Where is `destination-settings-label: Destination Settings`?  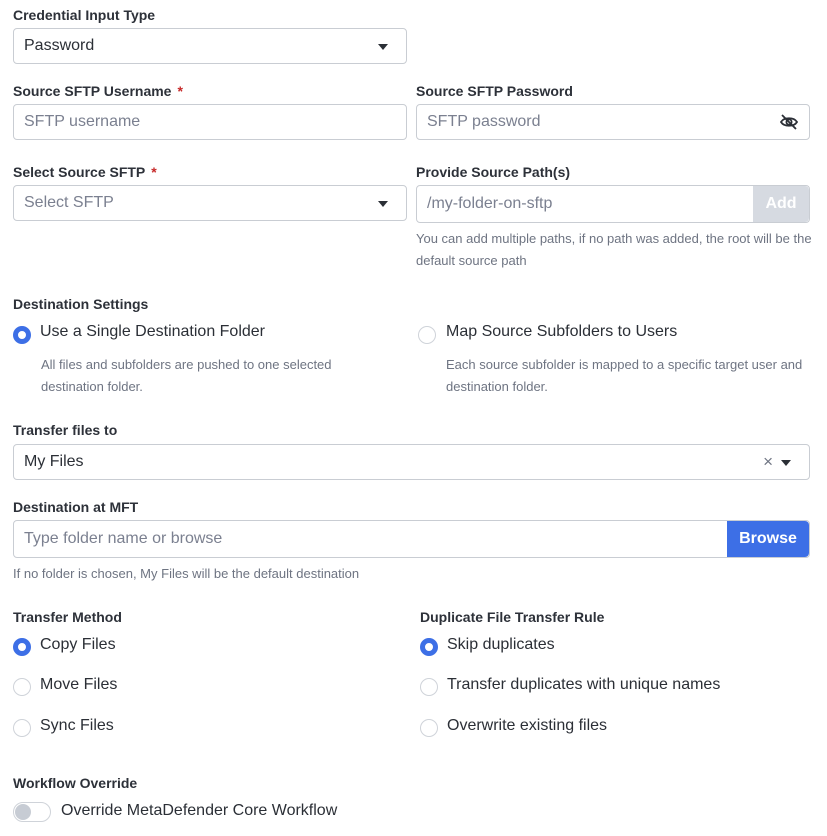 destination-settings-label: Destination Settings is located at coordinates (81, 304).